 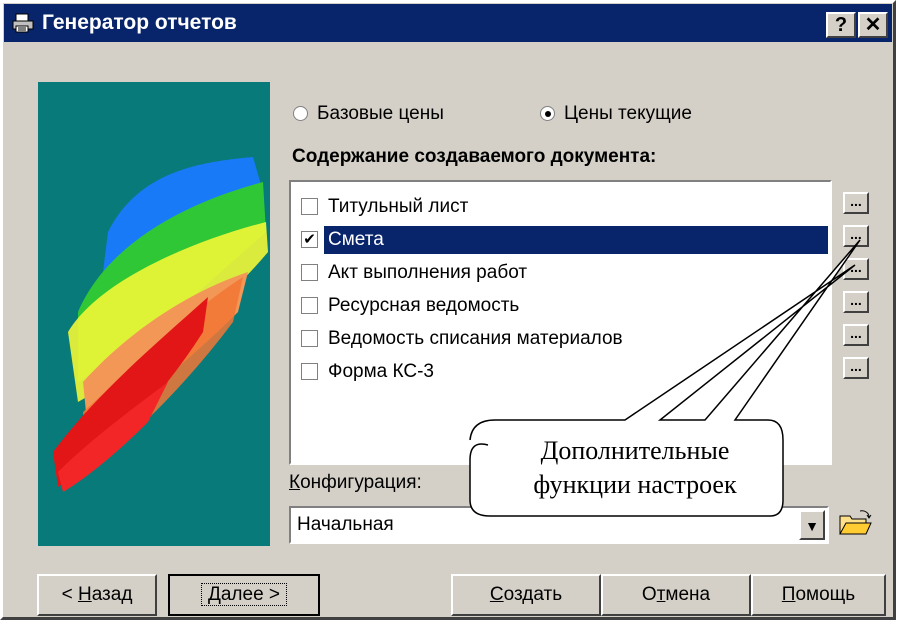 What do you see at coordinates (526, 595) in the screenshot?
I see `create-button: Создать` at bounding box center [526, 595].